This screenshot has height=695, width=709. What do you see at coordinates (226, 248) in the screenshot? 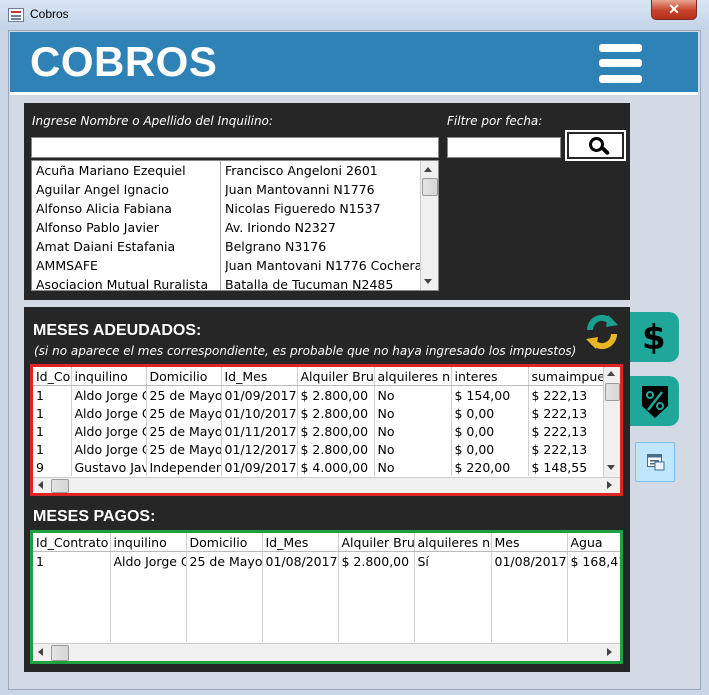
I see `tenant-list-item: Amat Daiani Estafania Belgrano N3176` at bounding box center [226, 248].